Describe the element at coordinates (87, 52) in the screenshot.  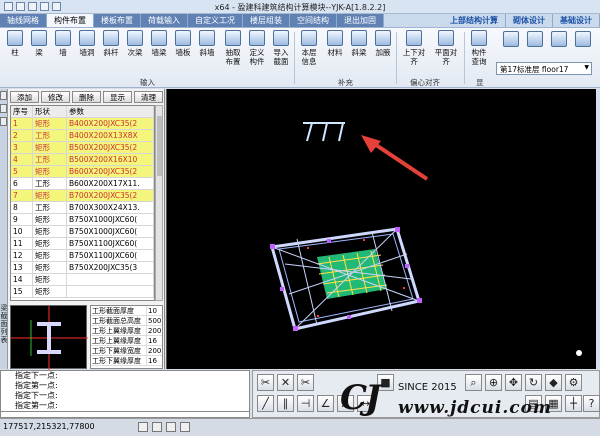
I see `wall-opening-button: 墙洞` at that location.